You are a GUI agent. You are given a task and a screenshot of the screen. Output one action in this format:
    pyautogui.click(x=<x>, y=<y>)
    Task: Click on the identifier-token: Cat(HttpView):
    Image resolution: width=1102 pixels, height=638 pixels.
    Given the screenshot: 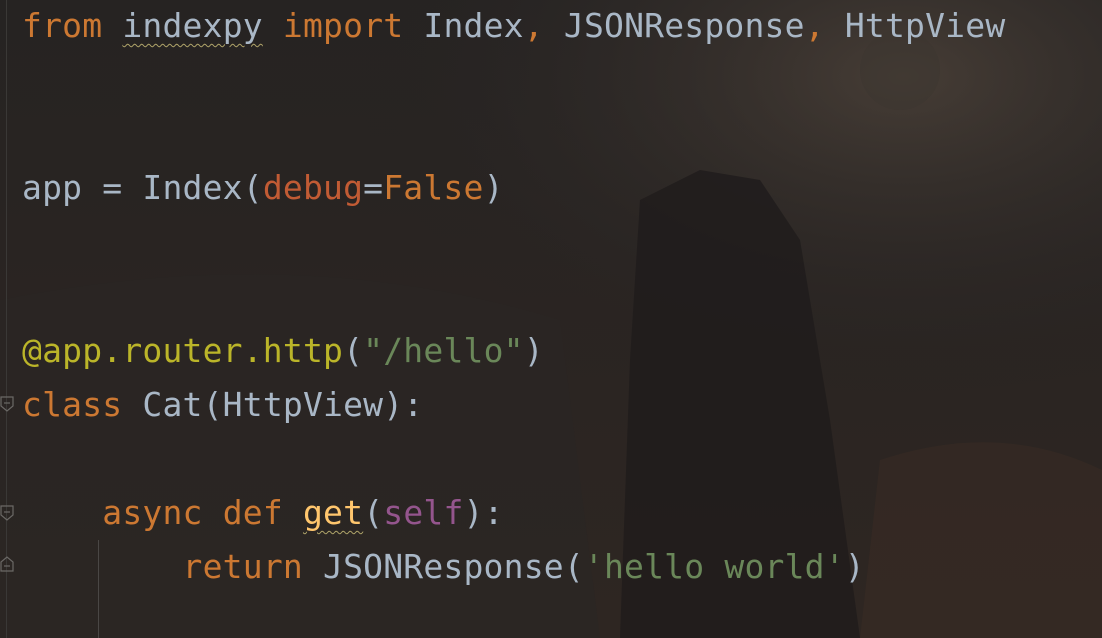 What is the action you would take?
    pyautogui.click(x=273, y=404)
    